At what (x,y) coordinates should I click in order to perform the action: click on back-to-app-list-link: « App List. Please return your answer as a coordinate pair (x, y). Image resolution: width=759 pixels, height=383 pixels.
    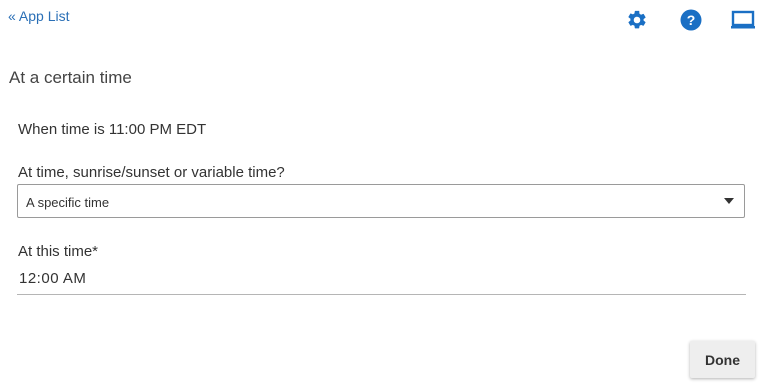
    Looking at the image, I should click on (39, 16).